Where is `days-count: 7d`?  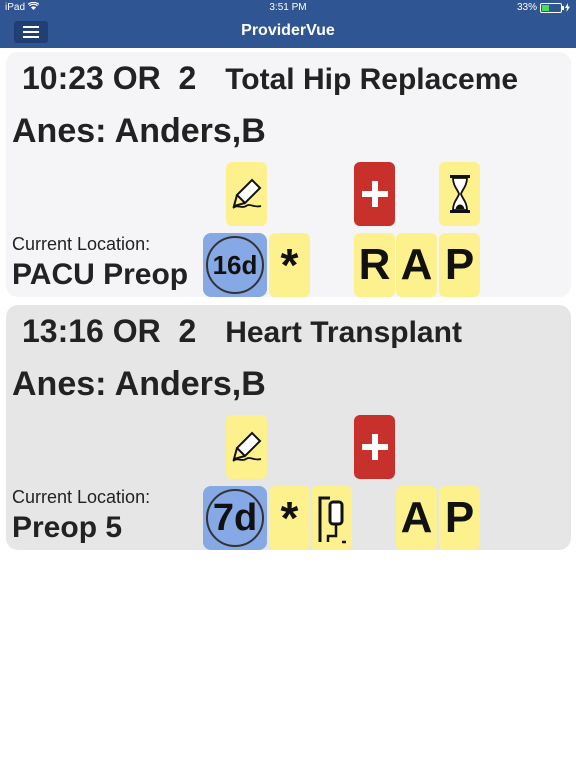
days-count: 7d is located at coordinates (235, 518).